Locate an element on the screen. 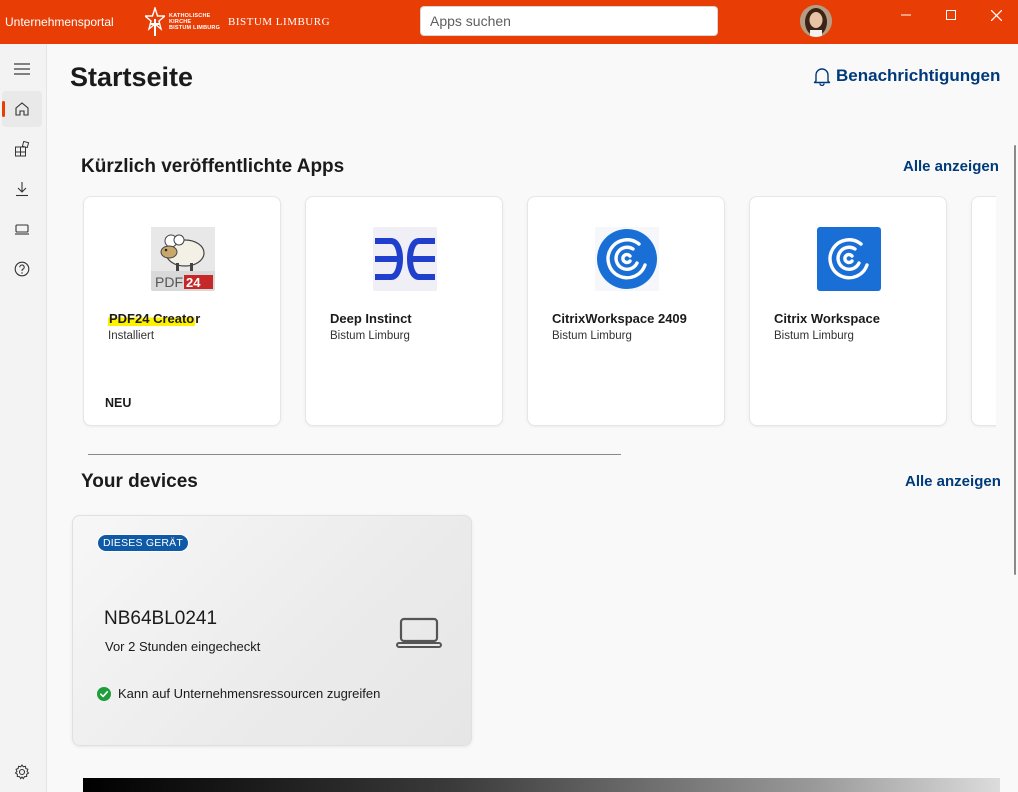  brand-small-text: KATHOLISCHE KIRCHE BISTUM LIMBURG is located at coordinates (195, 22).